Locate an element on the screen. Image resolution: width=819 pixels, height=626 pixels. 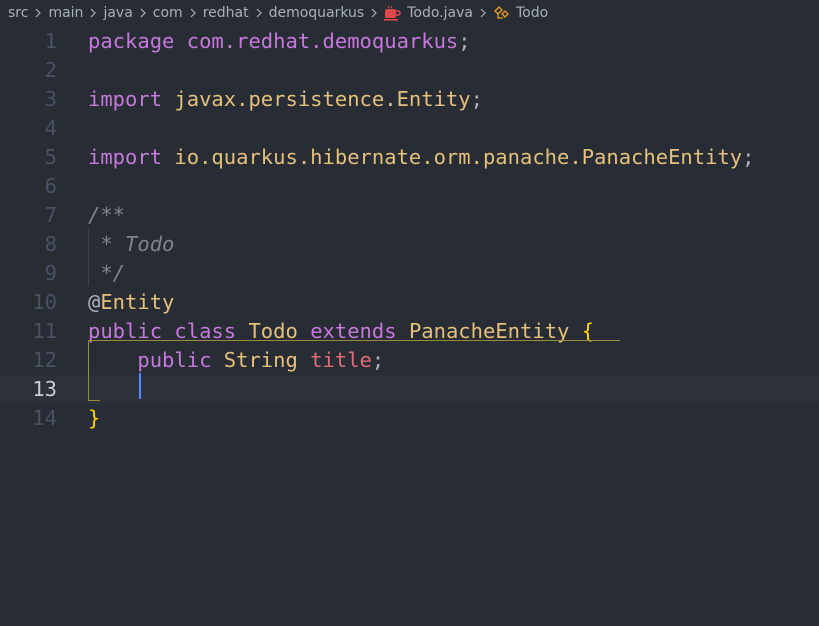
code-text: /** is located at coordinates (106, 215).